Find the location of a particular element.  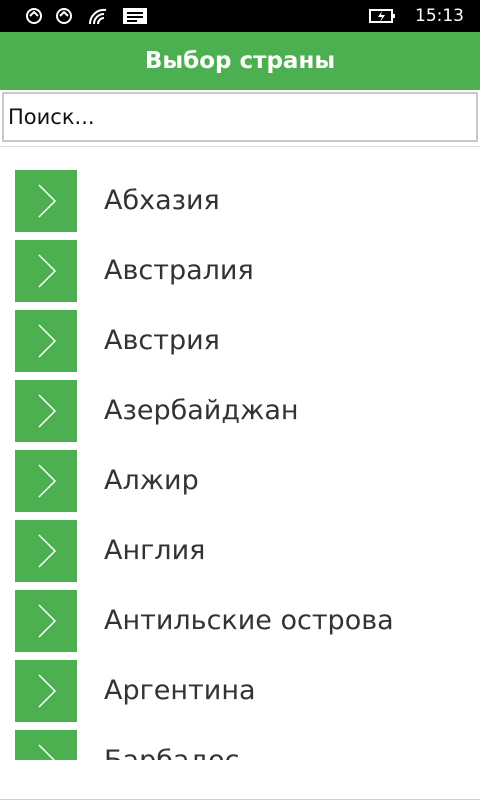

search-input is located at coordinates (240, 117).